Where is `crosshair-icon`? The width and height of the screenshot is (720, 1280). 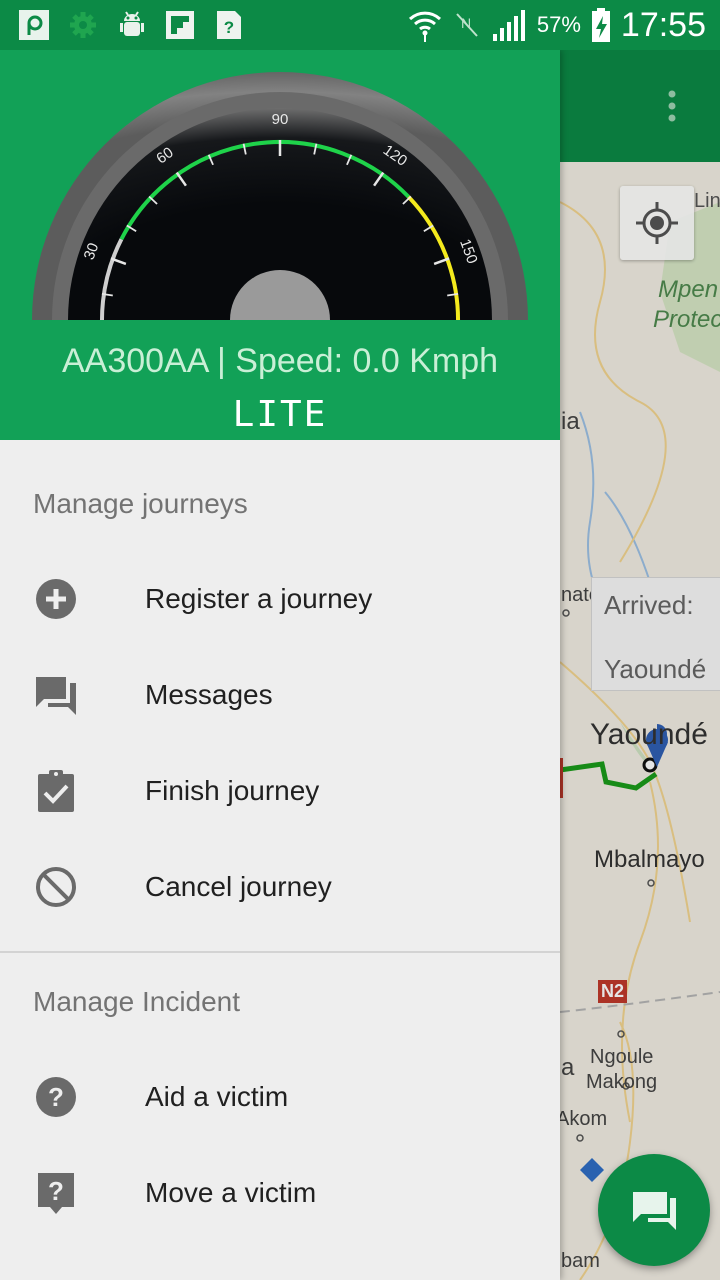
crosshair-icon is located at coordinates (657, 223).